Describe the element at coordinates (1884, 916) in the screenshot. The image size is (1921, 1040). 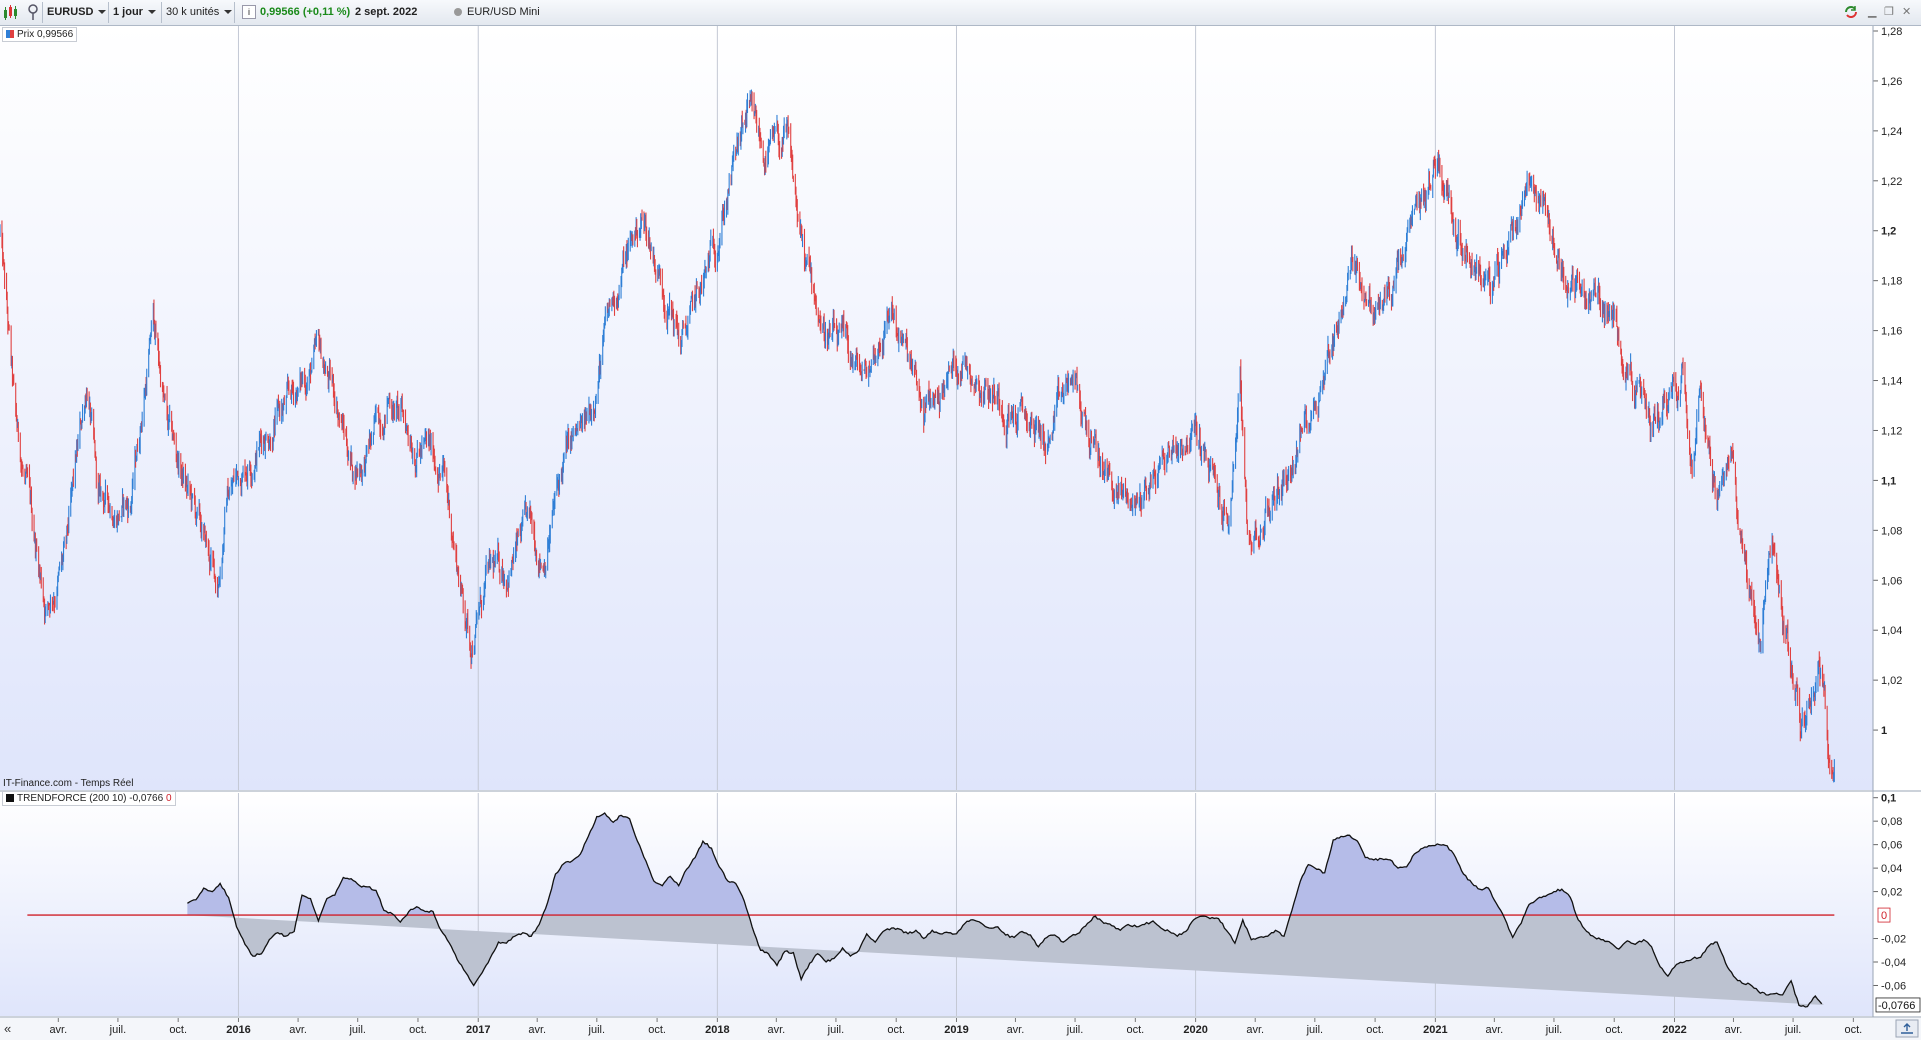
I see `zero-axis-label: 0` at that location.